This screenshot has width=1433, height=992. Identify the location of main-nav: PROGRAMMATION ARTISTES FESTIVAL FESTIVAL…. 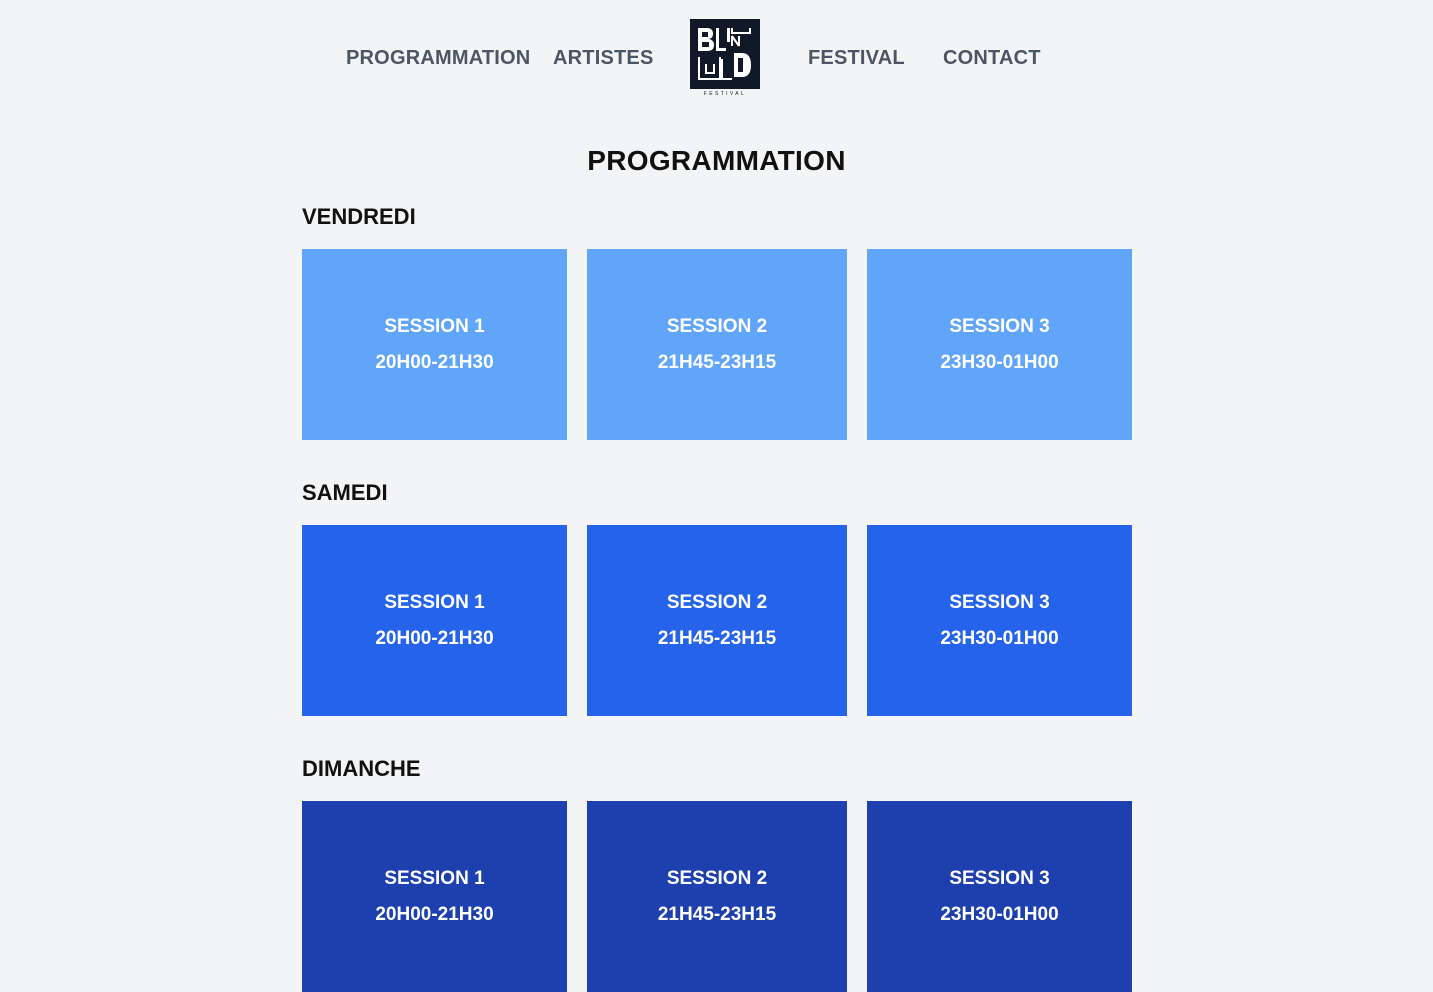
(716, 60).